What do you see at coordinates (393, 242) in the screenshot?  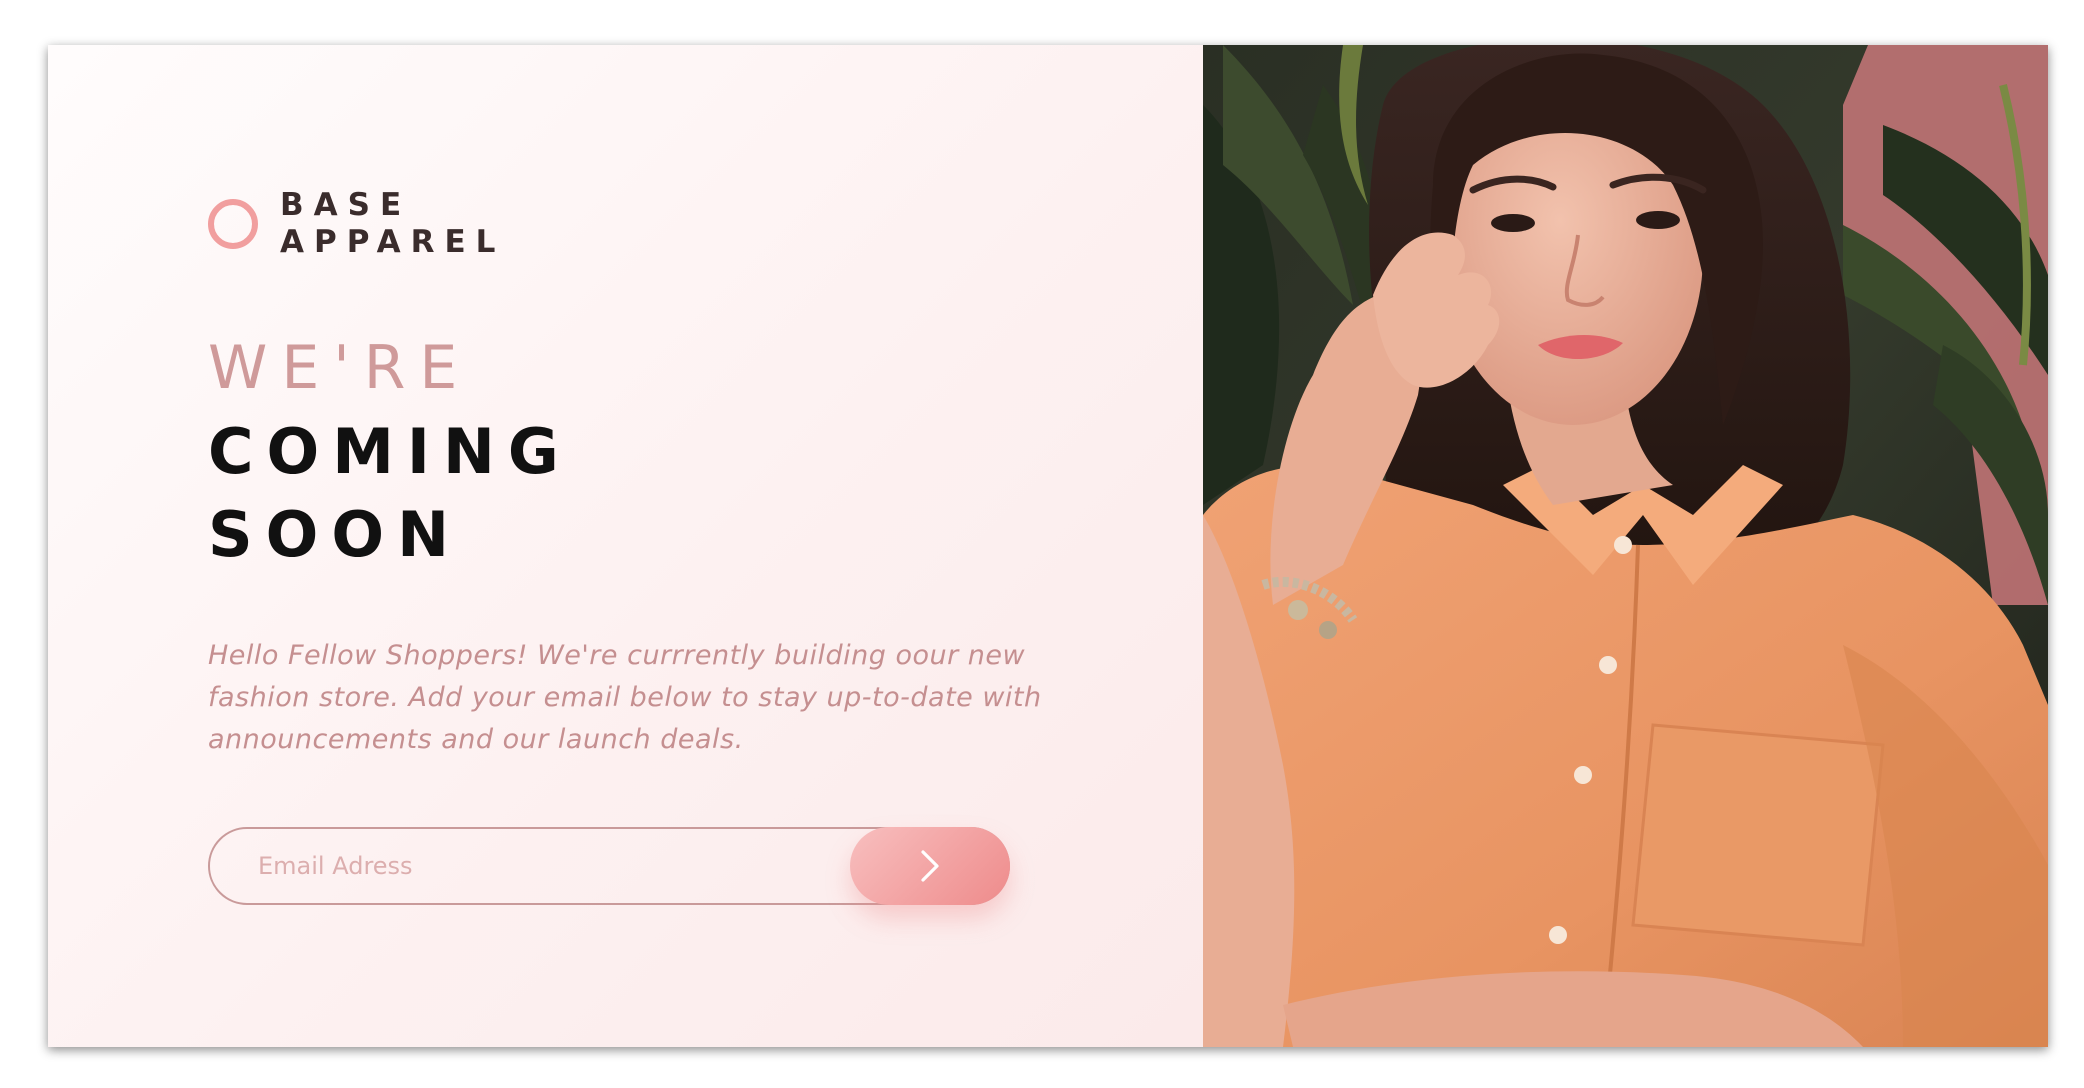 I see `brand-line-2: APPAREL` at bounding box center [393, 242].